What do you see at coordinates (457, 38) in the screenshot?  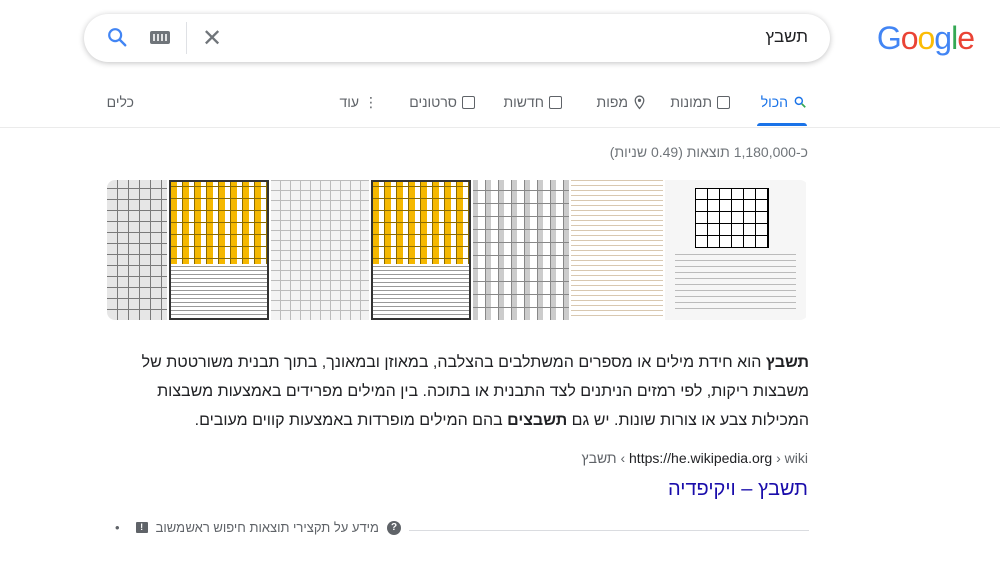 I see `search-box: תשבץ ✕` at bounding box center [457, 38].